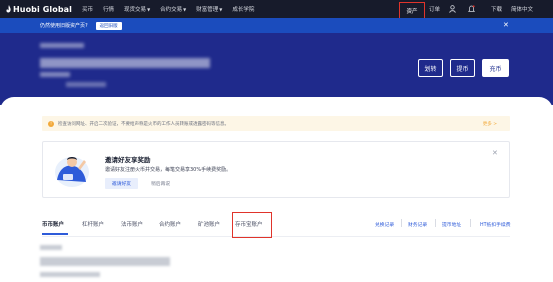  Describe the element at coordinates (495, 68) in the screenshot. I see `deposit-button: 充币` at that location.